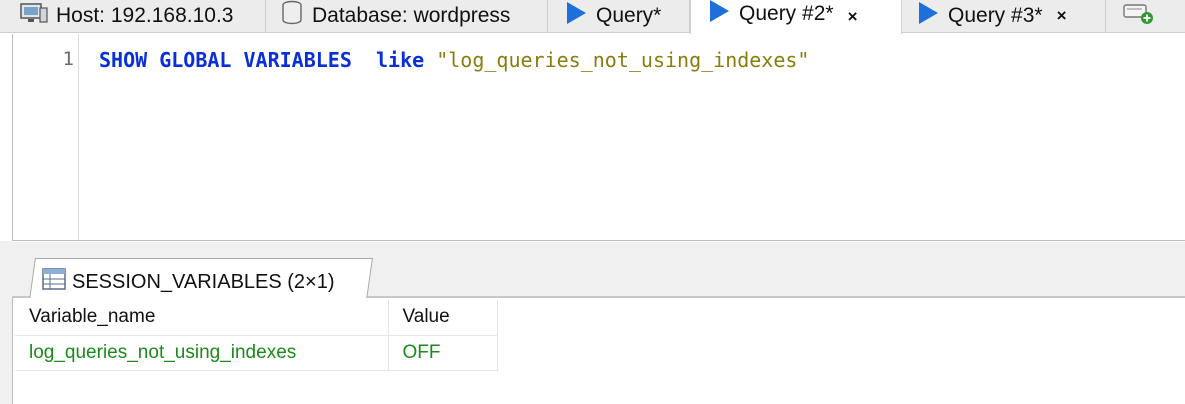 This screenshot has width=1185, height=404. Describe the element at coordinates (623, 60) in the screenshot. I see `sql-string: "log_queries_not_using_indexes"` at that location.